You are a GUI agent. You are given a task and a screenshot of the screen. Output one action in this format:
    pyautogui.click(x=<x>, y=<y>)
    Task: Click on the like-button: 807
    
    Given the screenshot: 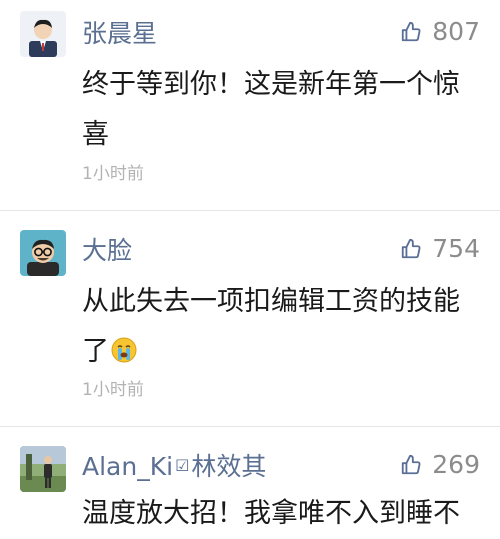 What is the action you would take?
    pyautogui.click(x=440, y=31)
    